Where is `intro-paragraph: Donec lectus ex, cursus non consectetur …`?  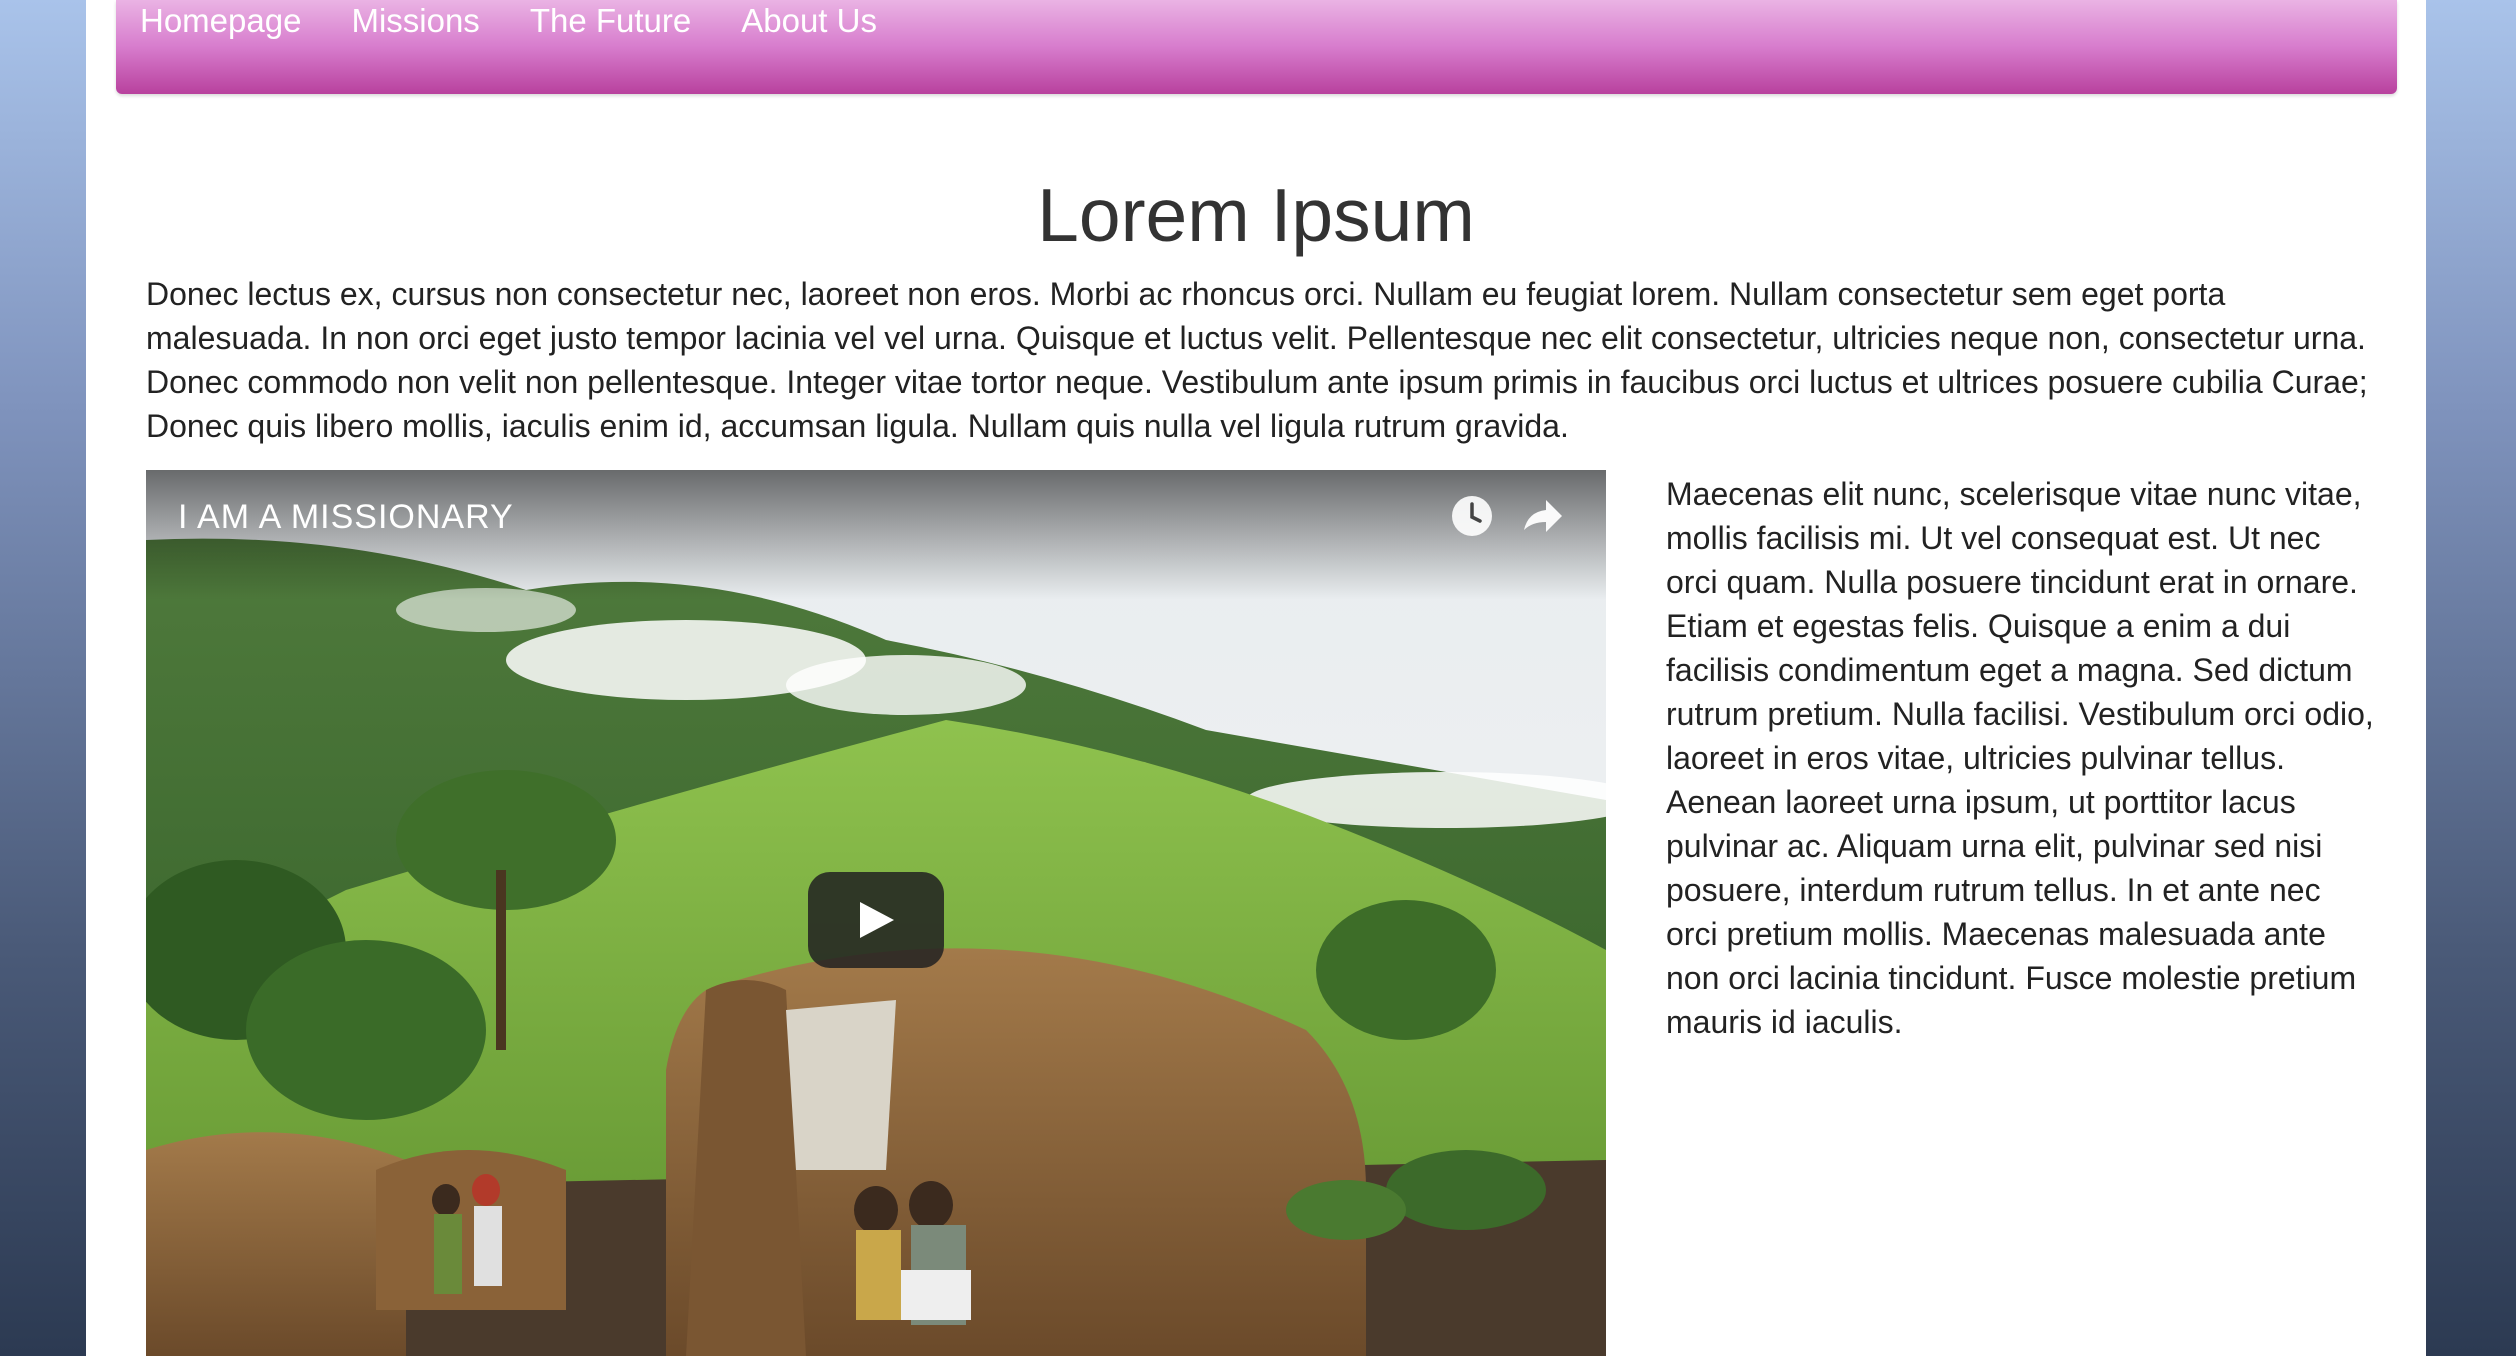 intro-paragraph: Donec lectus ex, cursus non consectetur … is located at coordinates (1257, 360).